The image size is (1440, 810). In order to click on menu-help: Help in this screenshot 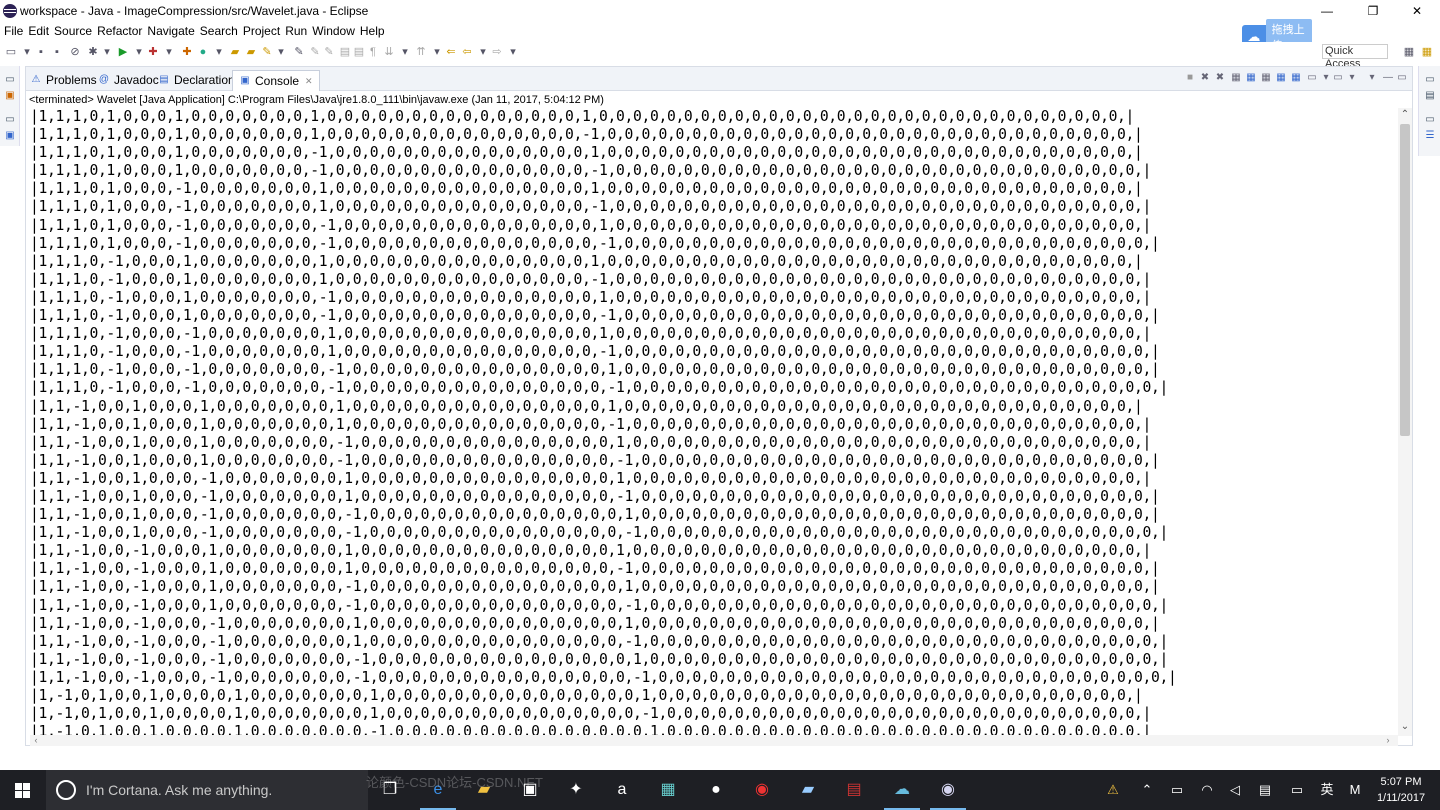, I will do `click(372, 31)`.